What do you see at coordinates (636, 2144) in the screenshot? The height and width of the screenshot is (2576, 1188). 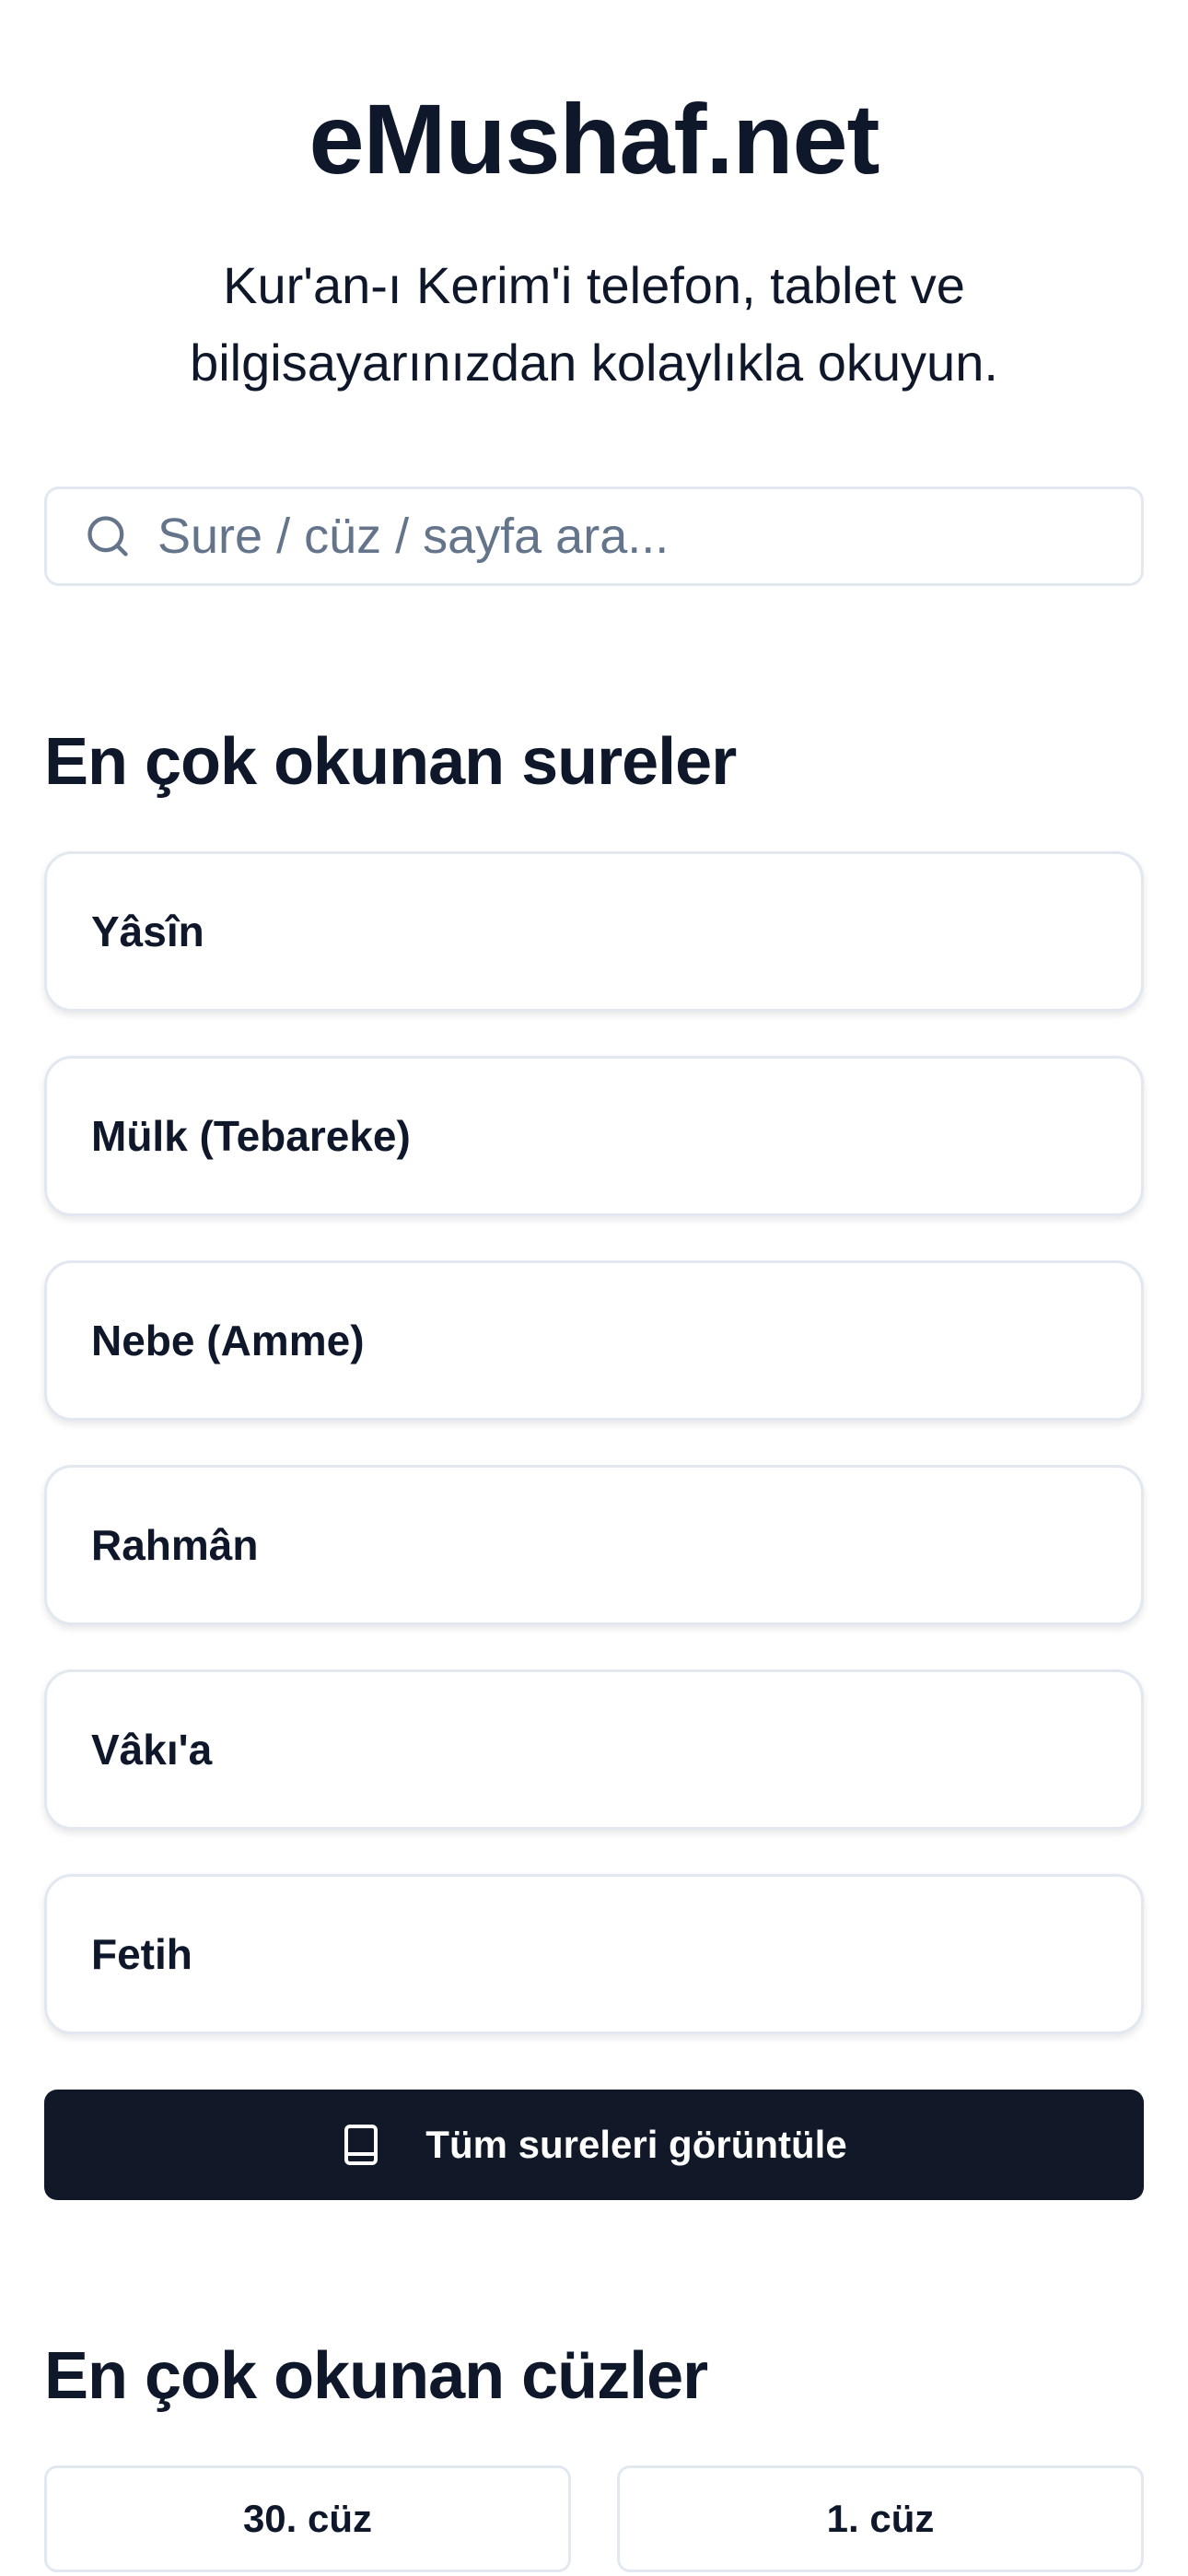 I see `view-all-sures-label: Tüm sureleri görüntüle` at bounding box center [636, 2144].